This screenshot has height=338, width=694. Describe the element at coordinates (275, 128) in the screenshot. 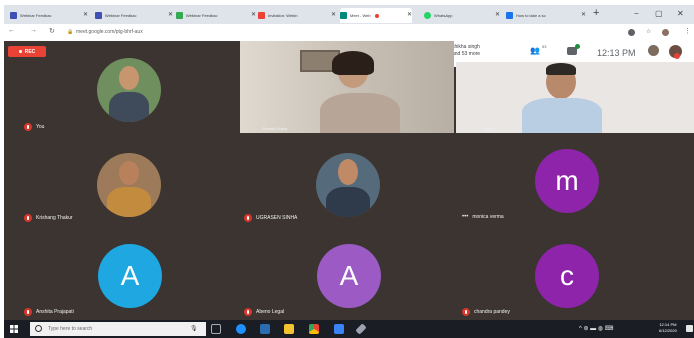

I see `video-name-label: Shweta Gupta` at that location.